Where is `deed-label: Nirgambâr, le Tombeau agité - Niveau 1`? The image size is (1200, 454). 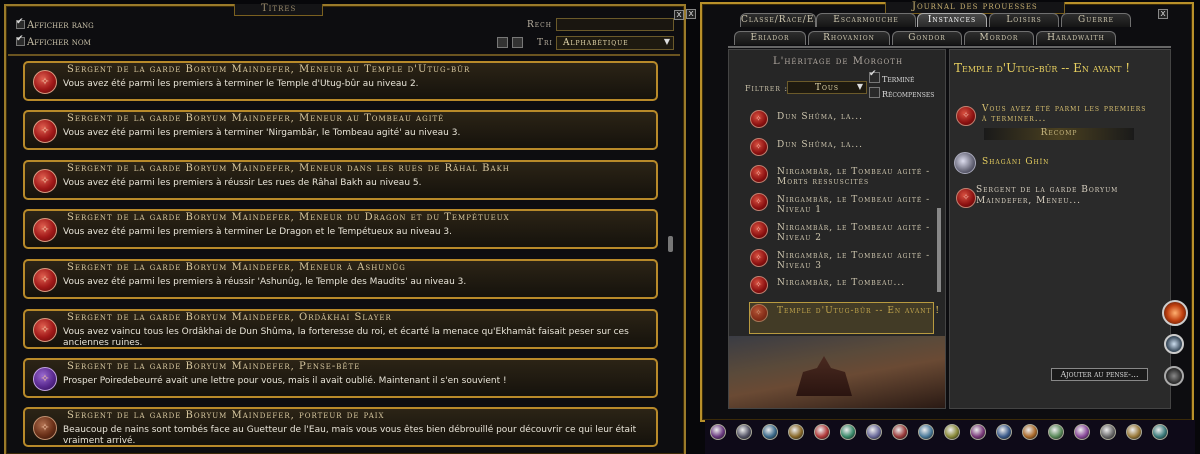
deed-label: Nirgambâr, le Tombeau agité - Niveau 1 is located at coordinates (854, 205).